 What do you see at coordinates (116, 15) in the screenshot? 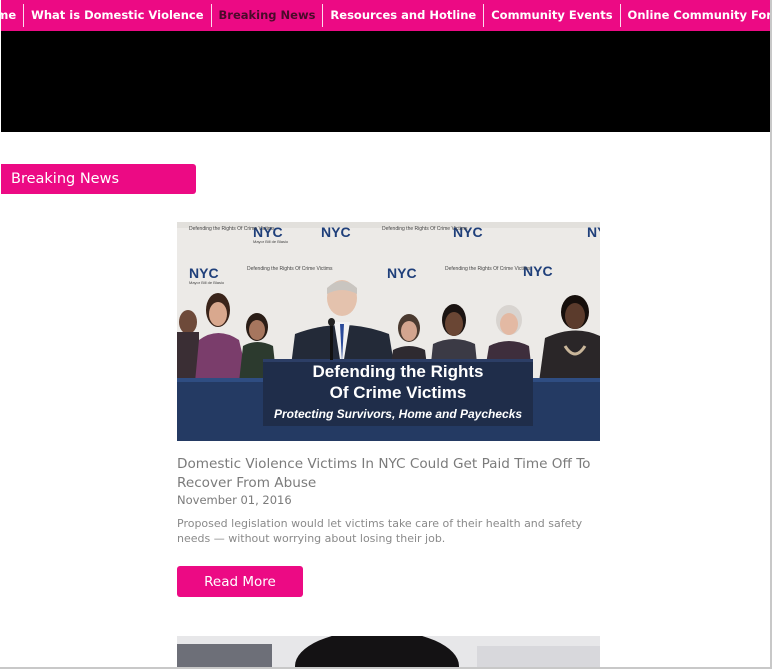
I see `nav-item-what-is-domestic-violence: What is Domestic Violence` at bounding box center [116, 15].